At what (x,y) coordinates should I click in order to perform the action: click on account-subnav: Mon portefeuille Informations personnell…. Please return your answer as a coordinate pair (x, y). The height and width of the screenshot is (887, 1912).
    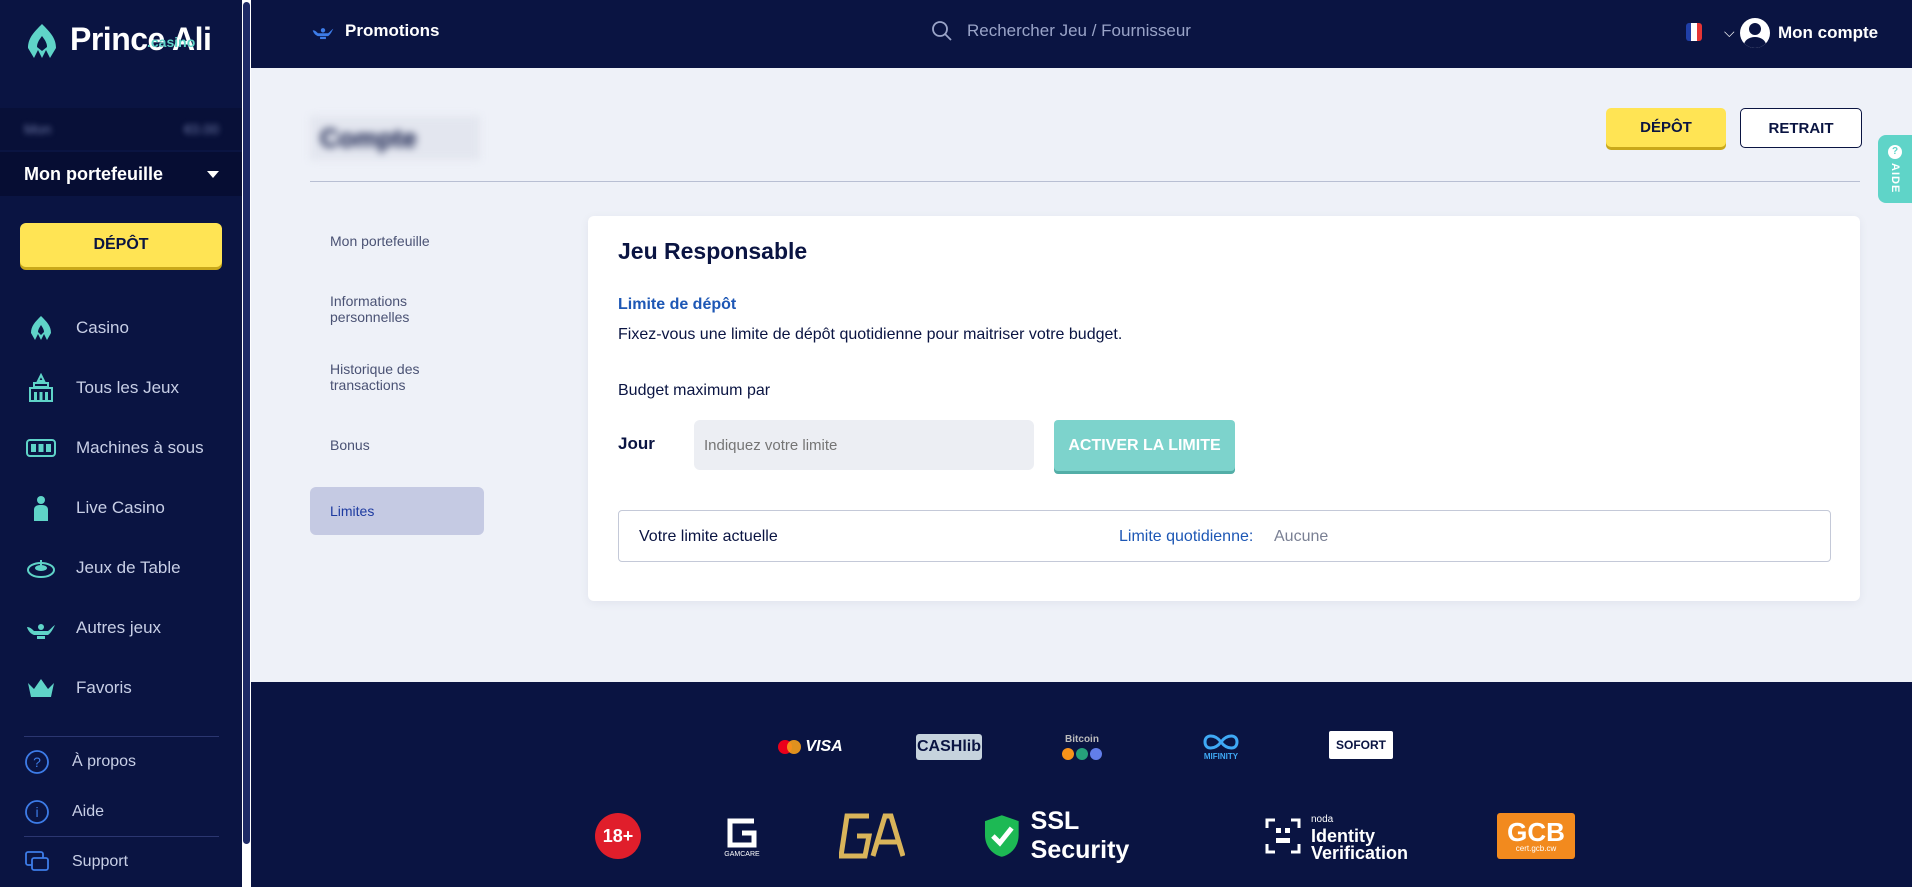
    Looking at the image, I should click on (397, 371).